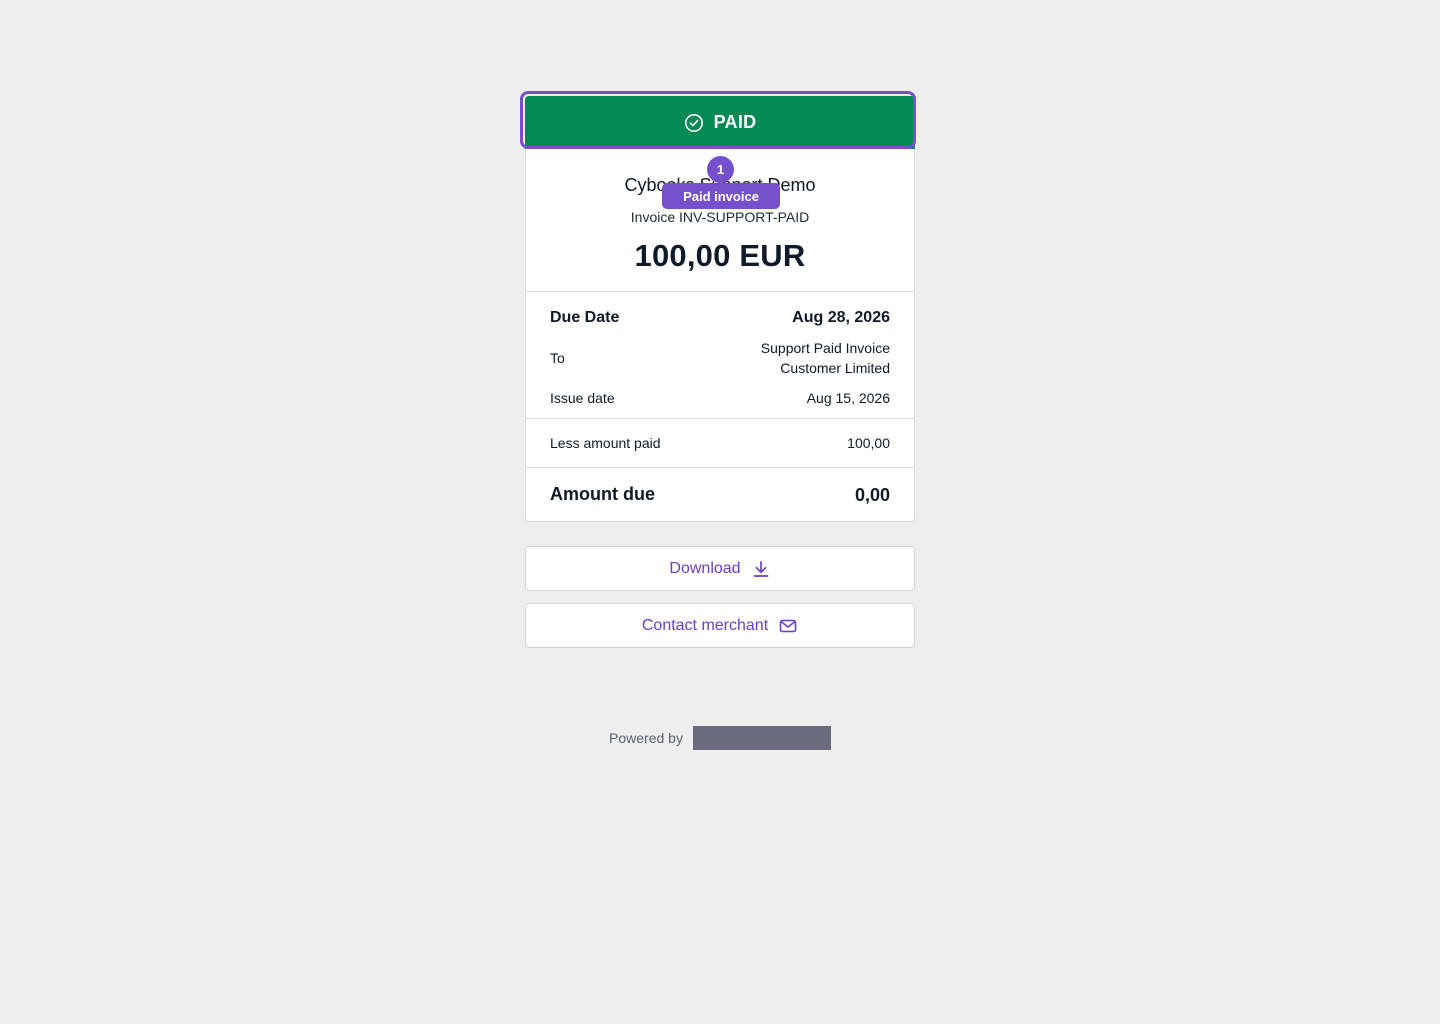 This screenshot has height=1024, width=1440. Describe the element at coordinates (582, 398) in the screenshot. I see `issue-date-label: Issue date` at that location.